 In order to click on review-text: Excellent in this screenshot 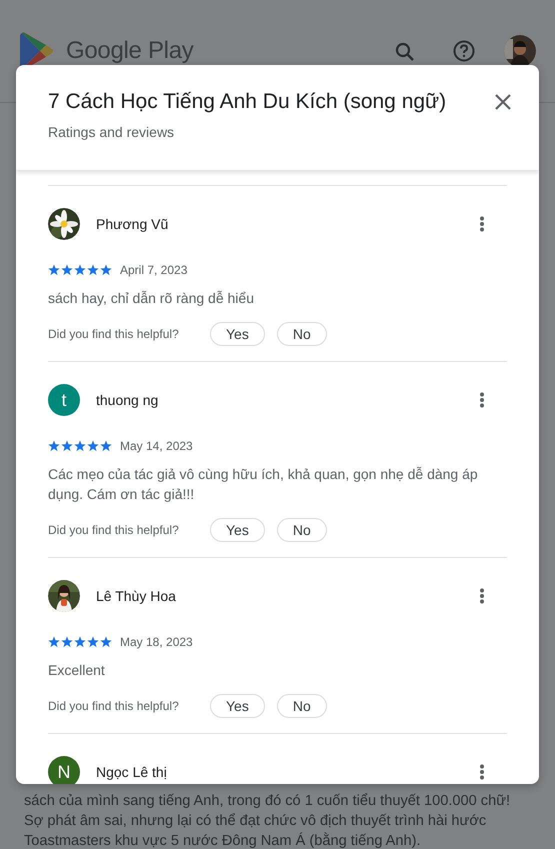, I will do `click(77, 670)`.